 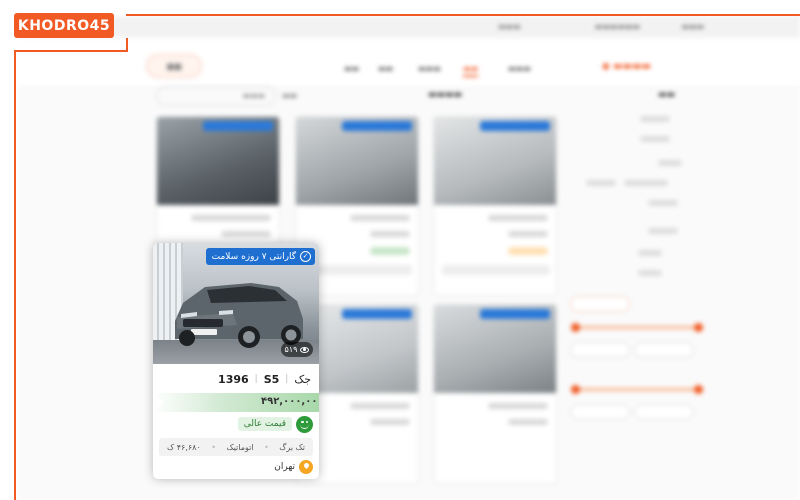 What do you see at coordinates (290, 95) in the screenshot?
I see `sort-label: ▬▬` at bounding box center [290, 95].